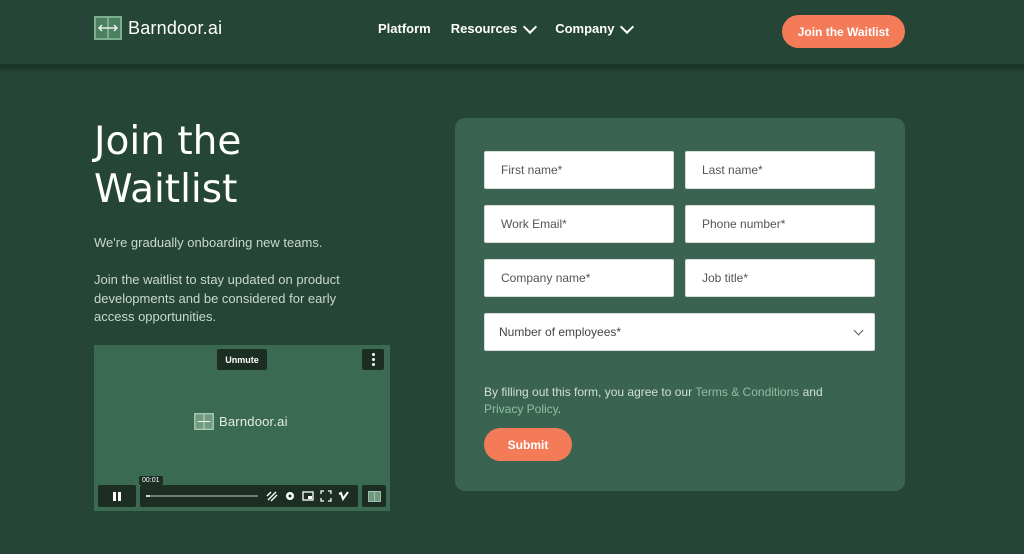 This screenshot has height=554, width=1024. What do you see at coordinates (679, 332) in the screenshot?
I see `employees-select: Number of employees*` at bounding box center [679, 332].